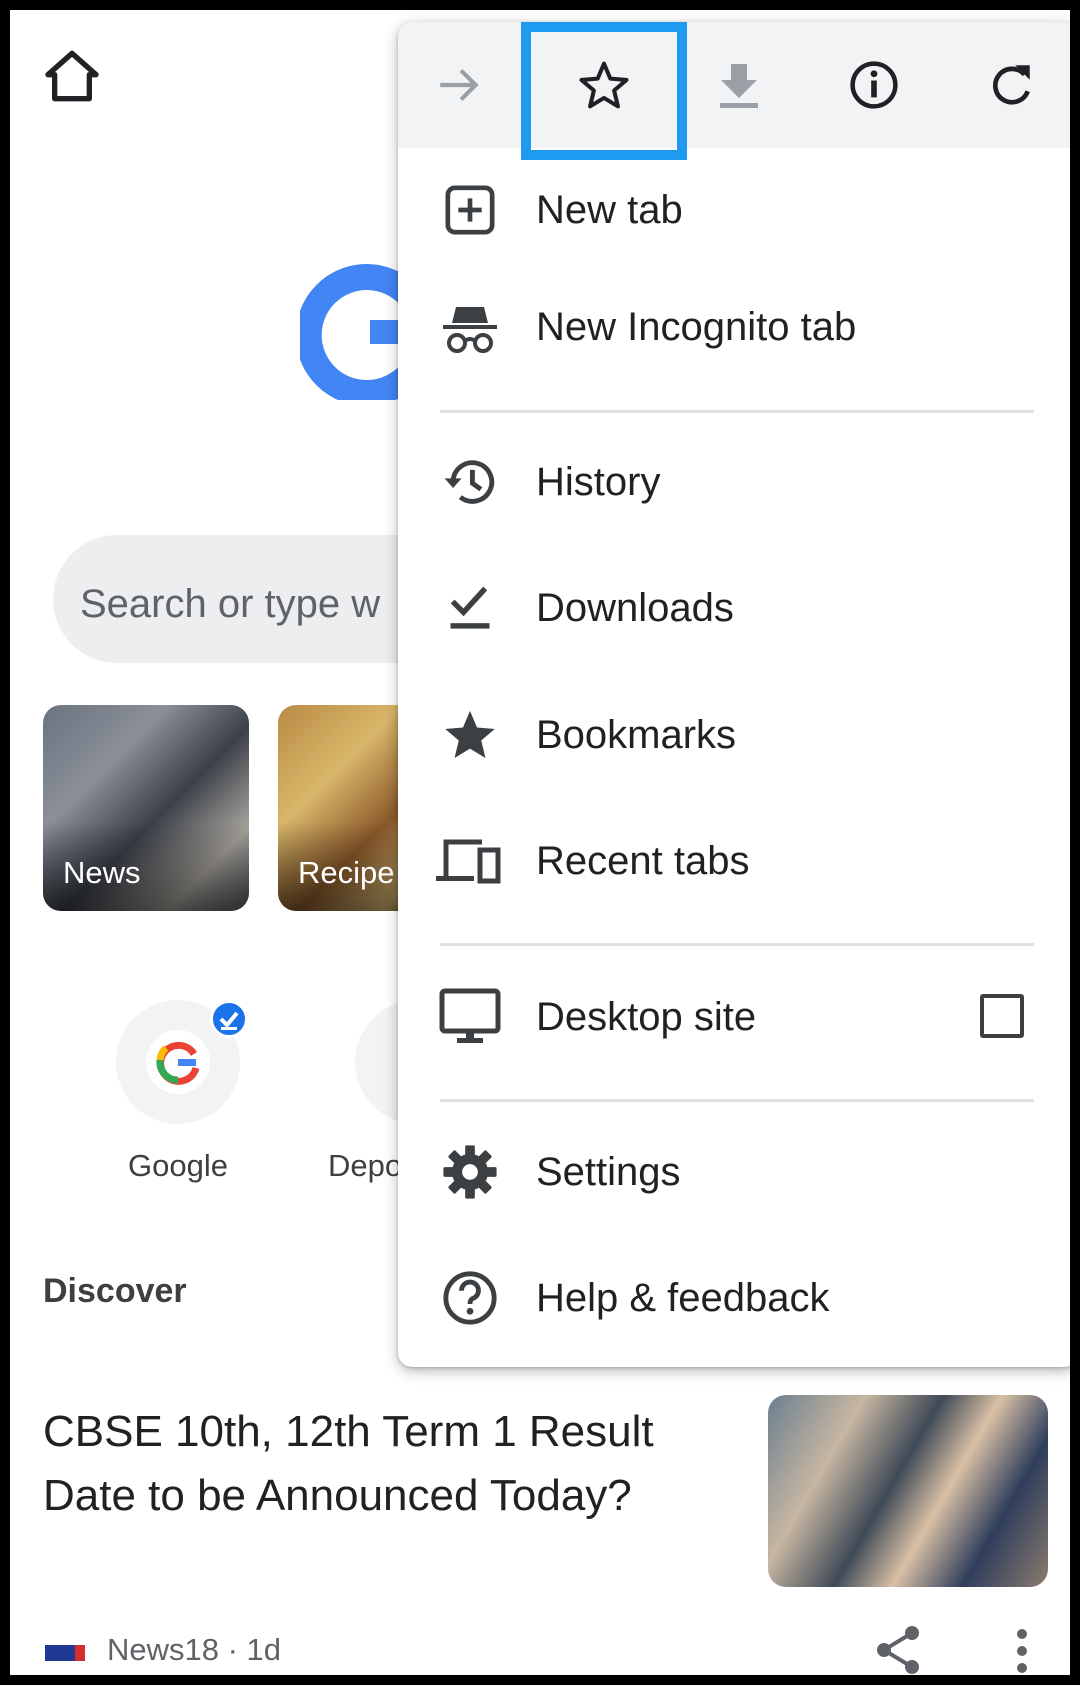 The height and width of the screenshot is (1685, 1080). What do you see at coordinates (178, 1062) in the screenshot?
I see `google-g-icon` at bounding box center [178, 1062].